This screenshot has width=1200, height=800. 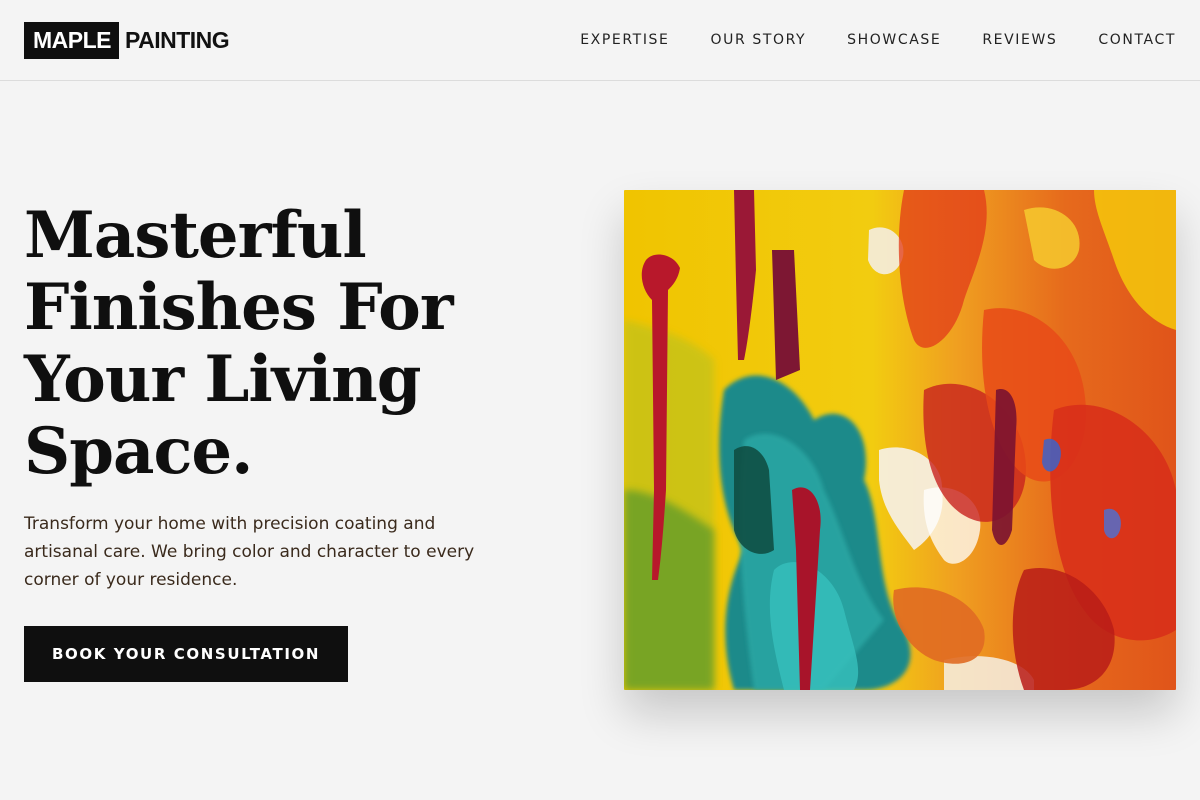 What do you see at coordinates (1137, 40) in the screenshot?
I see `nav-link-contact: CONTACT` at bounding box center [1137, 40].